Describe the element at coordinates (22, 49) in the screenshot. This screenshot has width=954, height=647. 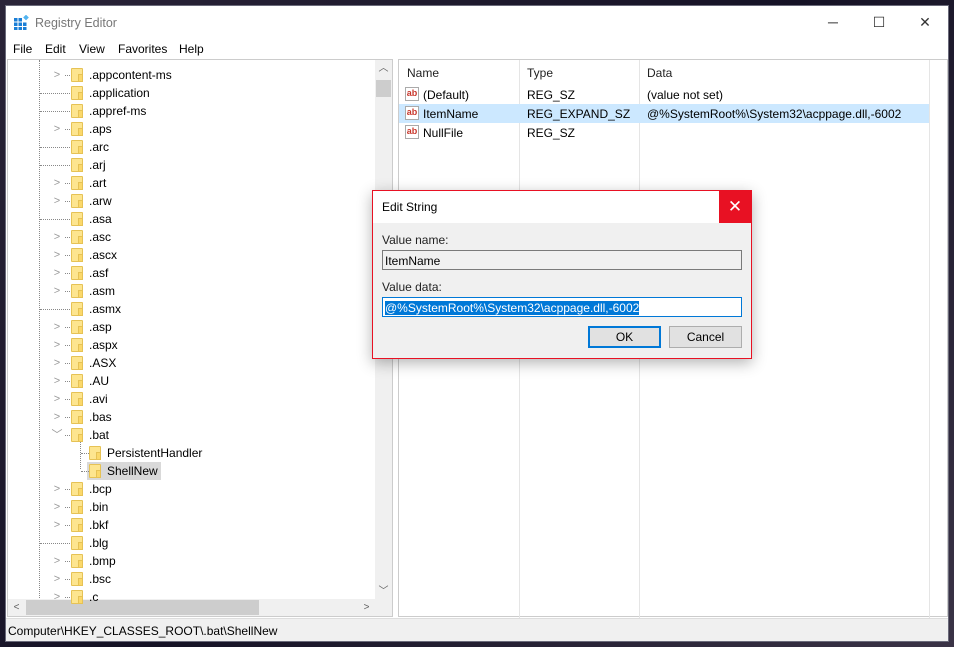
I see `menu-file: File` at that location.